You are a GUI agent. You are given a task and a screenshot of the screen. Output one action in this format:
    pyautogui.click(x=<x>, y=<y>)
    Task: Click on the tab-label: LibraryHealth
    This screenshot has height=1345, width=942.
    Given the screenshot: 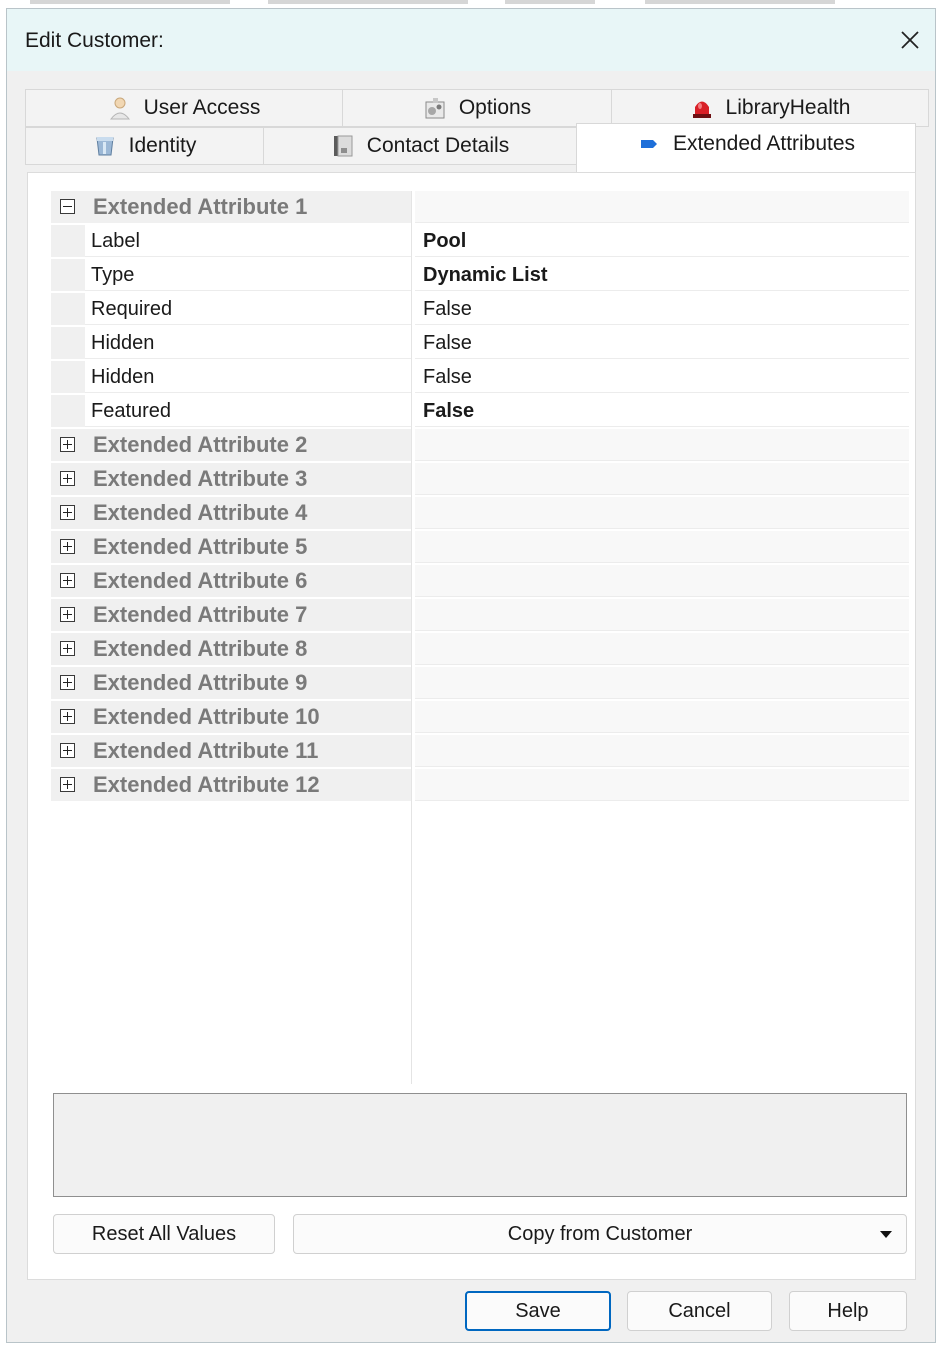 What is the action you would take?
    pyautogui.click(x=788, y=107)
    